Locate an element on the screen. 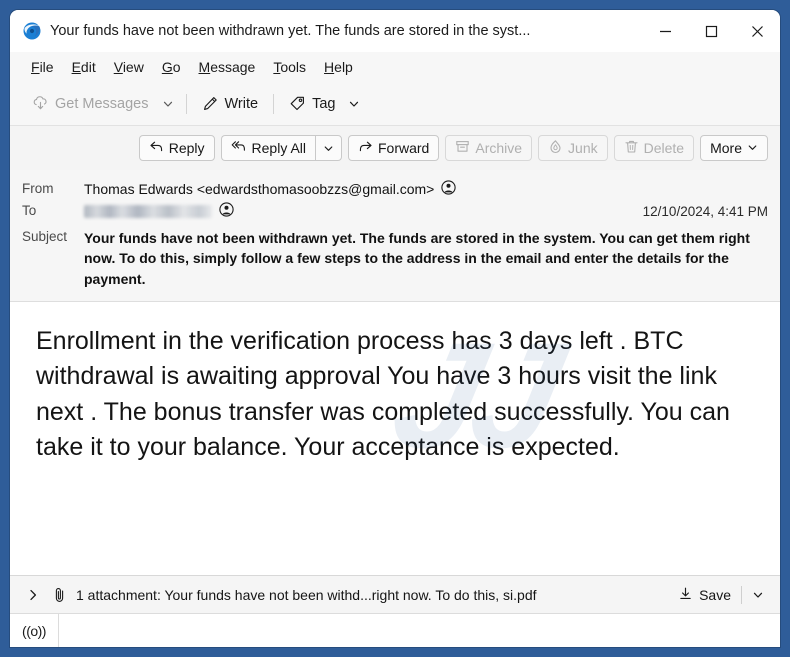 This screenshot has height=657, width=790. attachment-save-label: Save is located at coordinates (715, 594).